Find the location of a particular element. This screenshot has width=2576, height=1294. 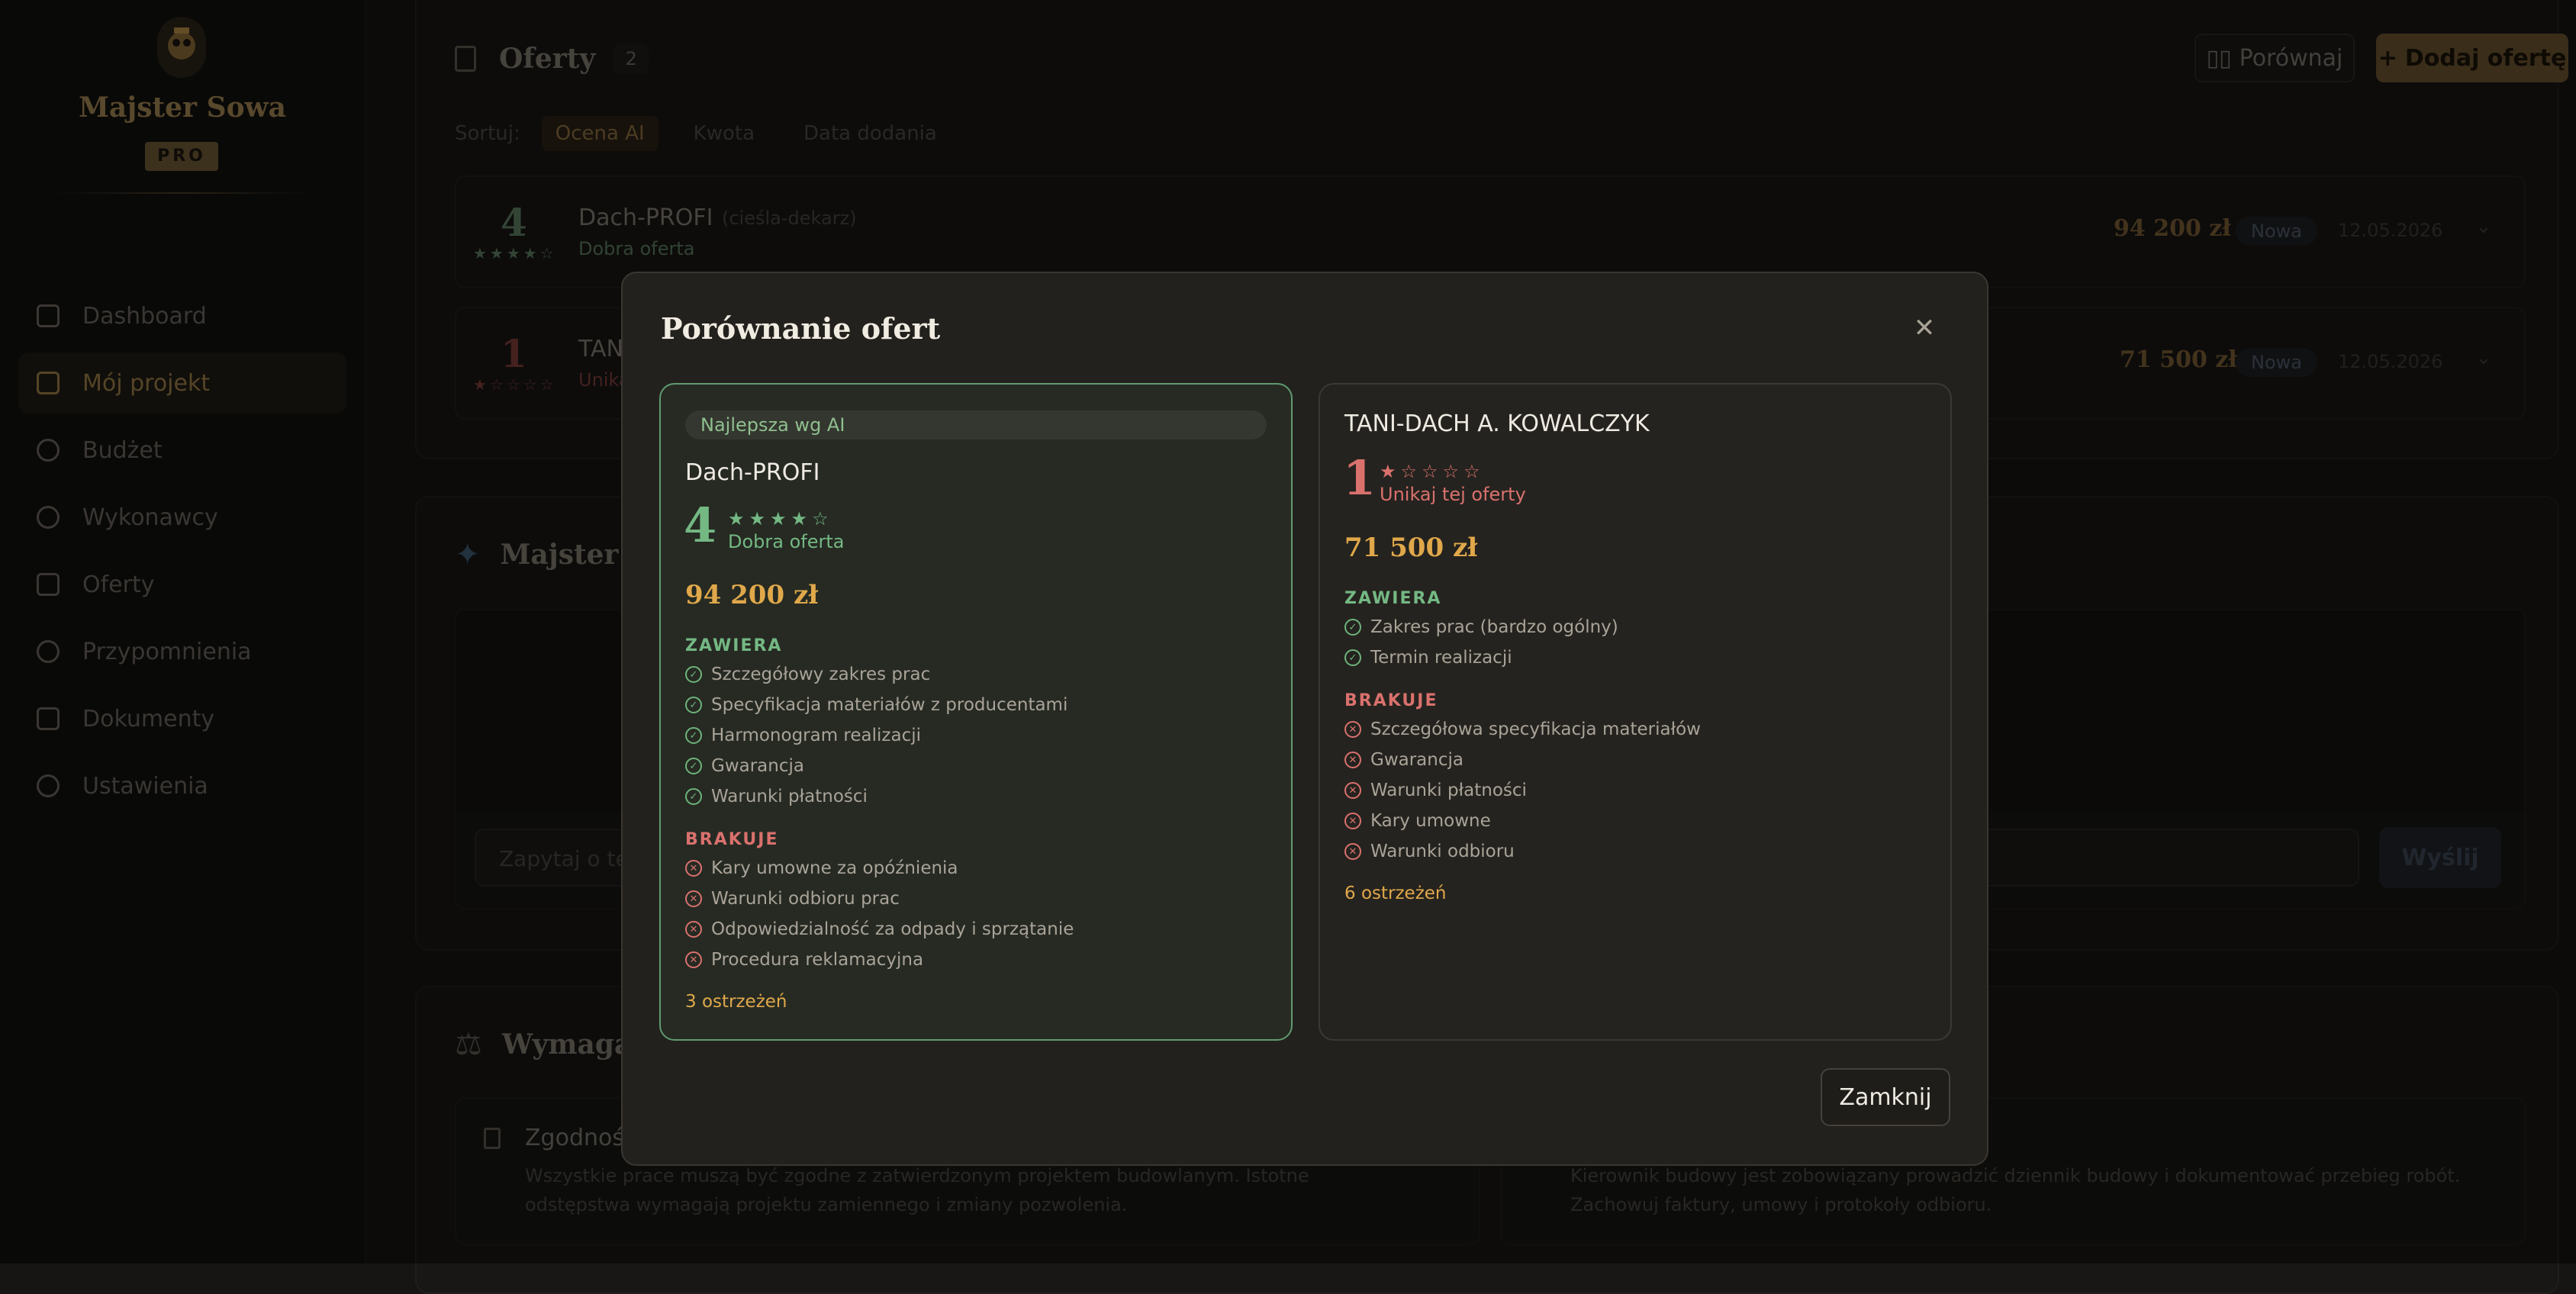

list-item-label: Szczegółowy zakres prac is located at coordinates (821, 674).